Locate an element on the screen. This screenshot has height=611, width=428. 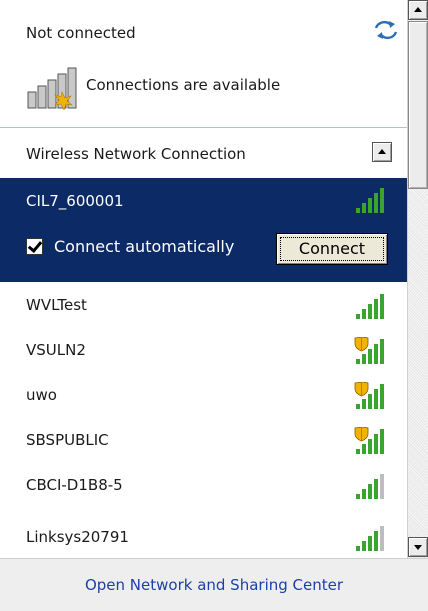
footer: Open Network and Sharing Center is located at coordinates (214, 584).